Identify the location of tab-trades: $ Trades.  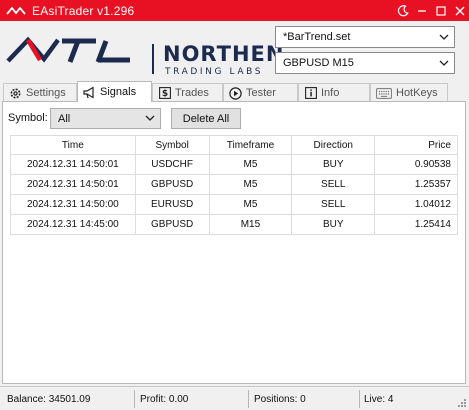
(187, 92).